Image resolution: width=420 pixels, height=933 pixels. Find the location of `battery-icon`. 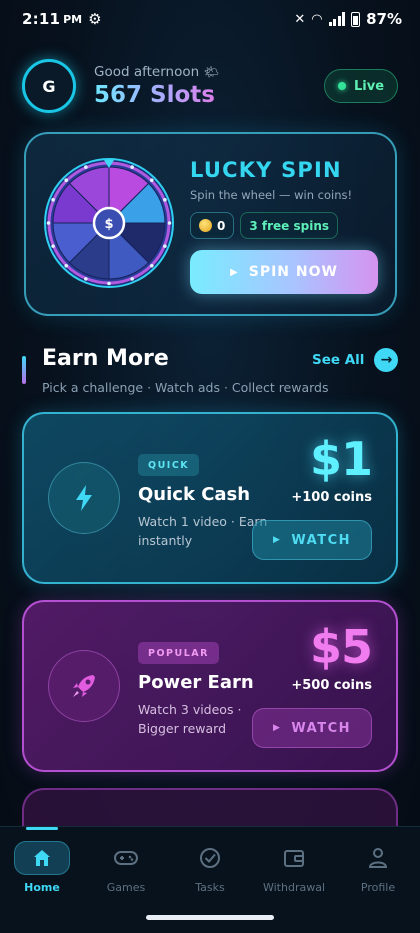

battery-icon is located at coordinates (356, 19).